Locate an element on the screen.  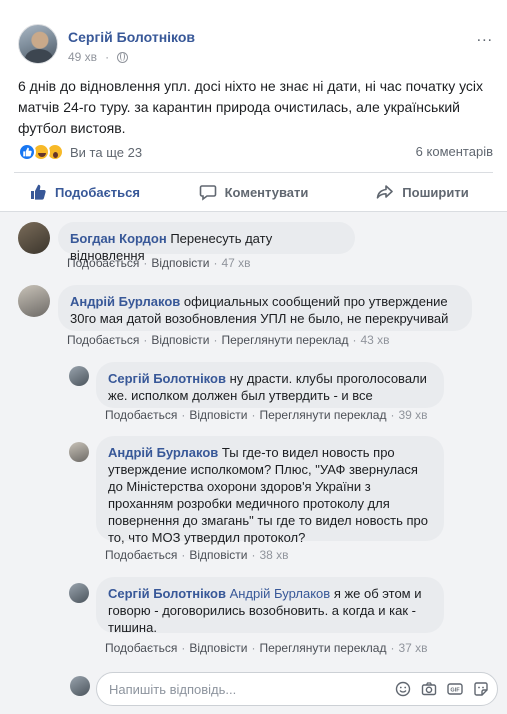
post-time: 49 хв is located at coordinates (82, 57).